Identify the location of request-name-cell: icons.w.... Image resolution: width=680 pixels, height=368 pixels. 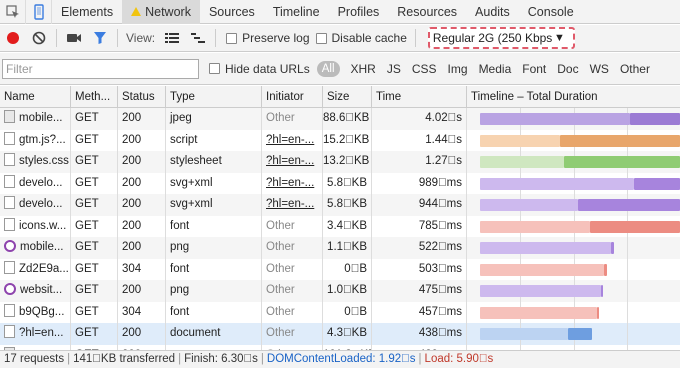
(35, 226).